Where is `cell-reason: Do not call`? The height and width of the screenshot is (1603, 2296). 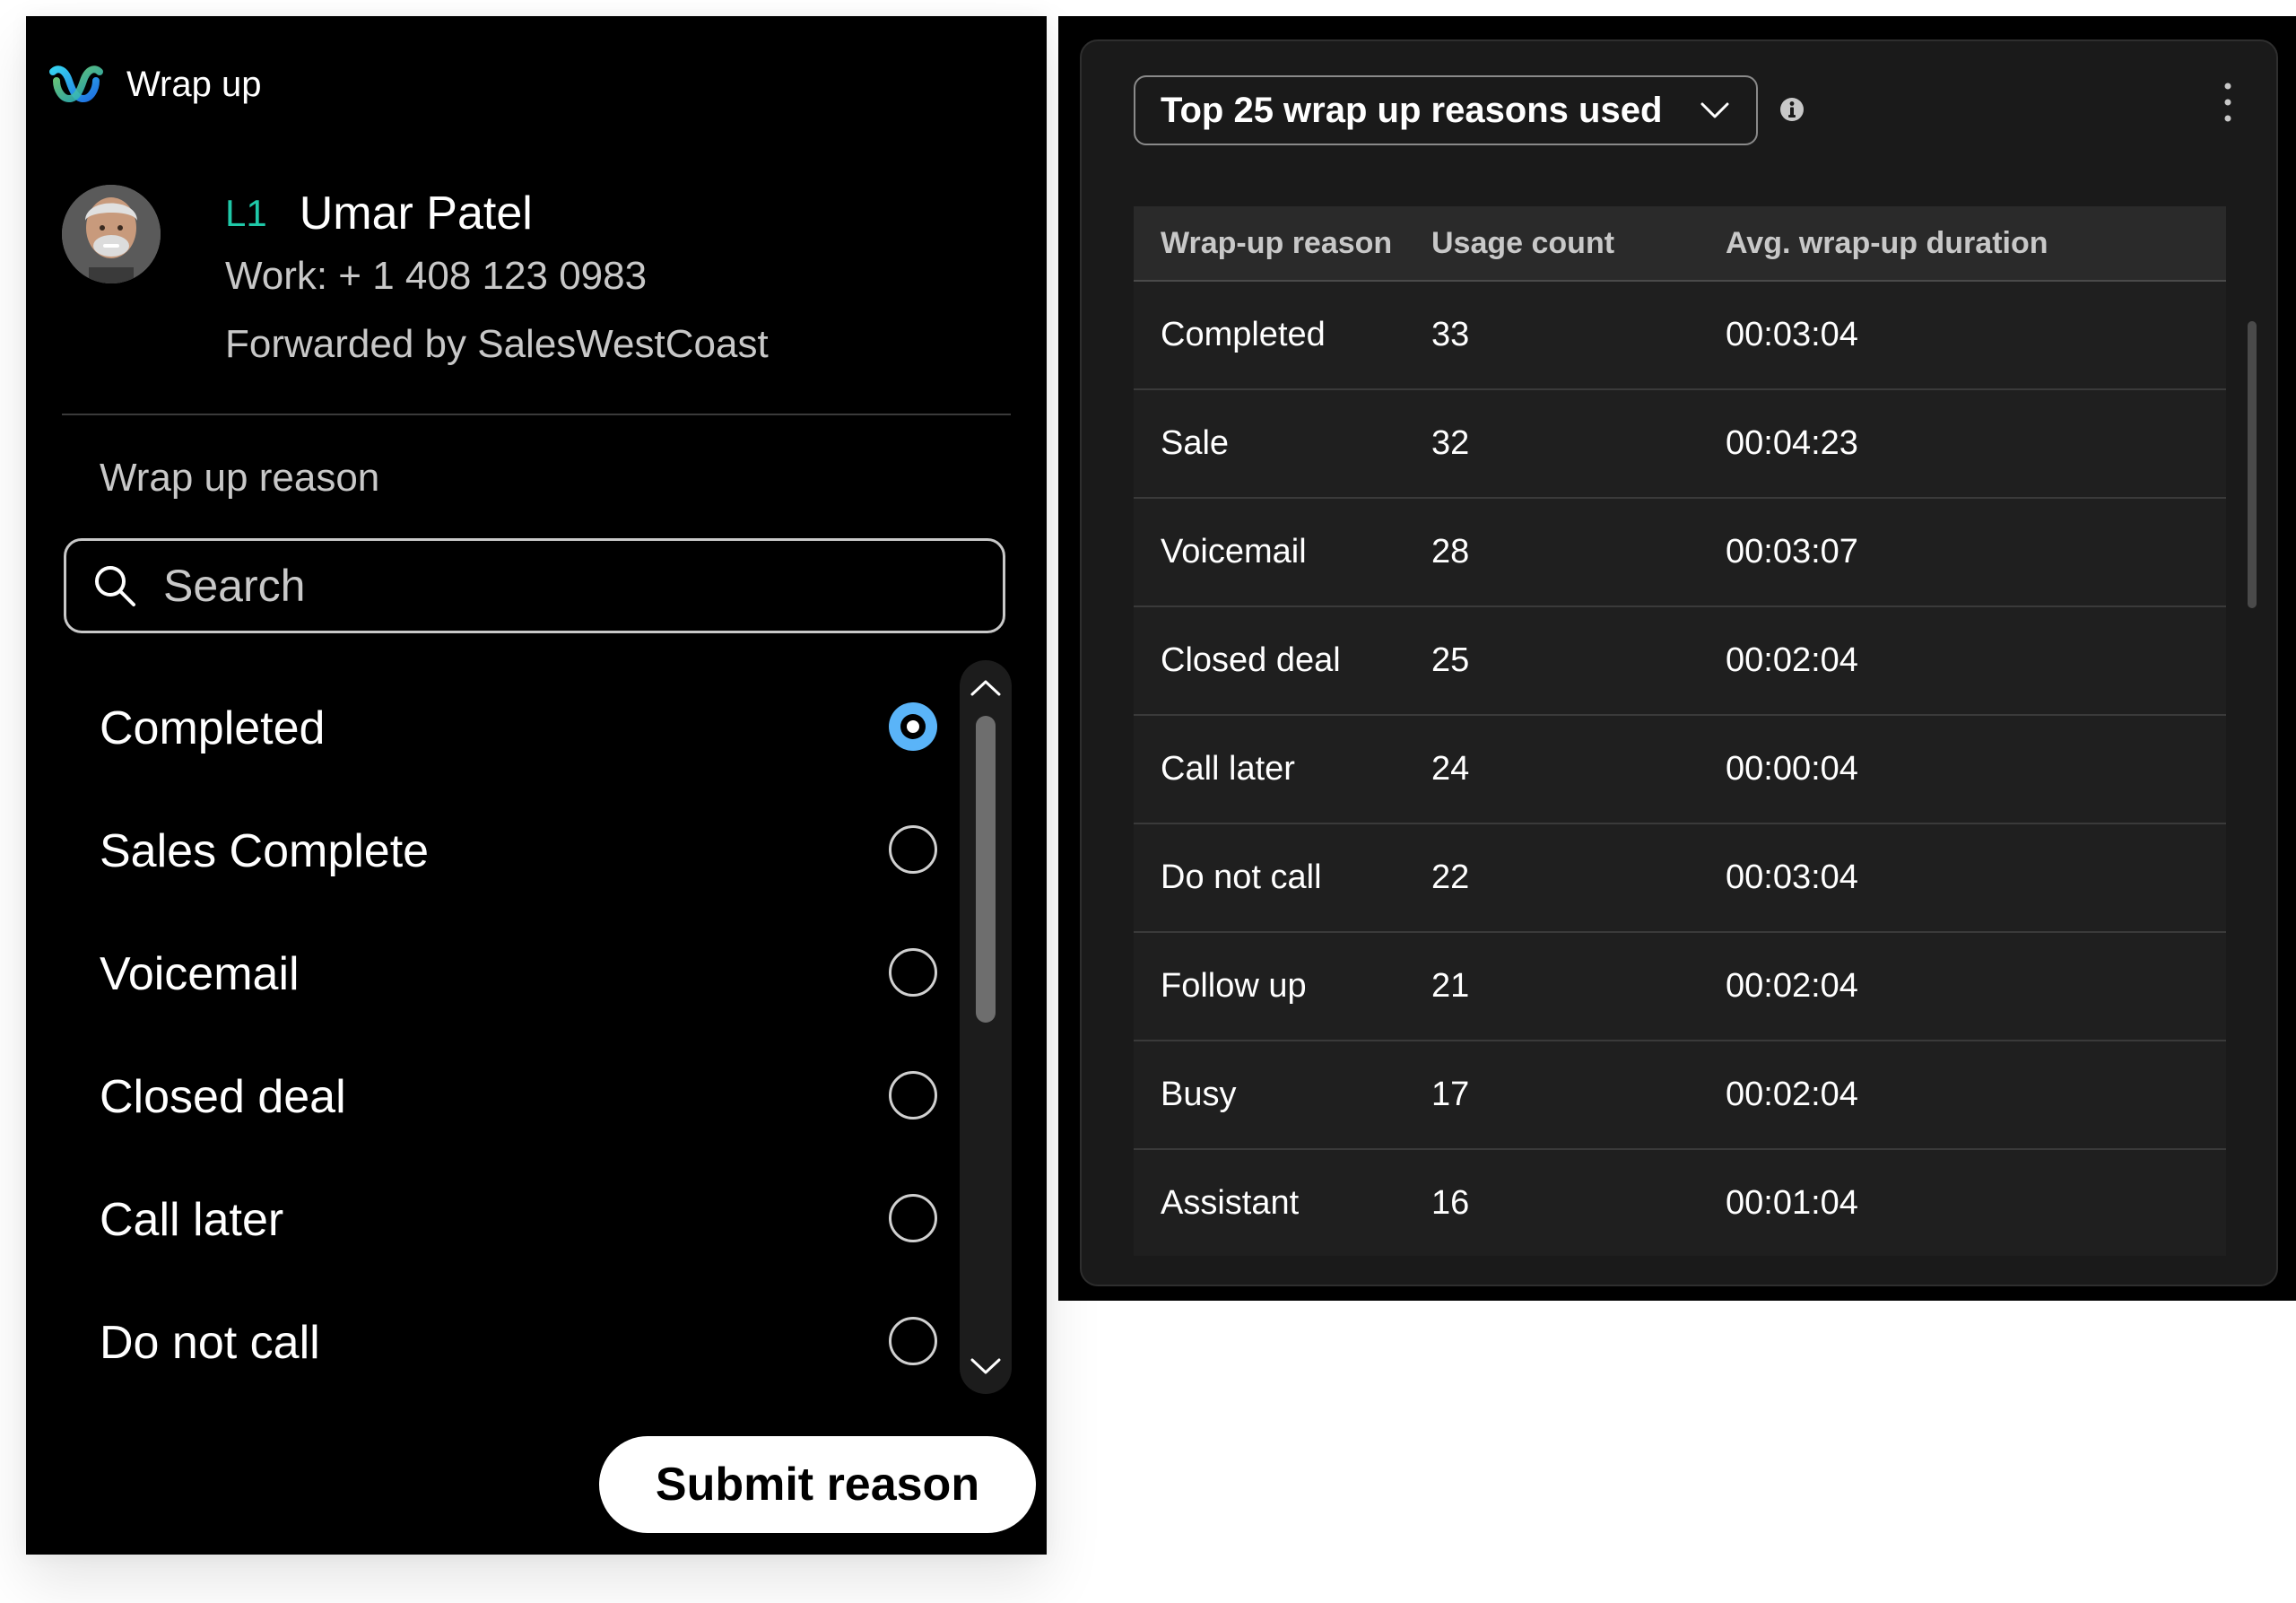 cell-reason: Do not call is located at coordinates (1241, 877).